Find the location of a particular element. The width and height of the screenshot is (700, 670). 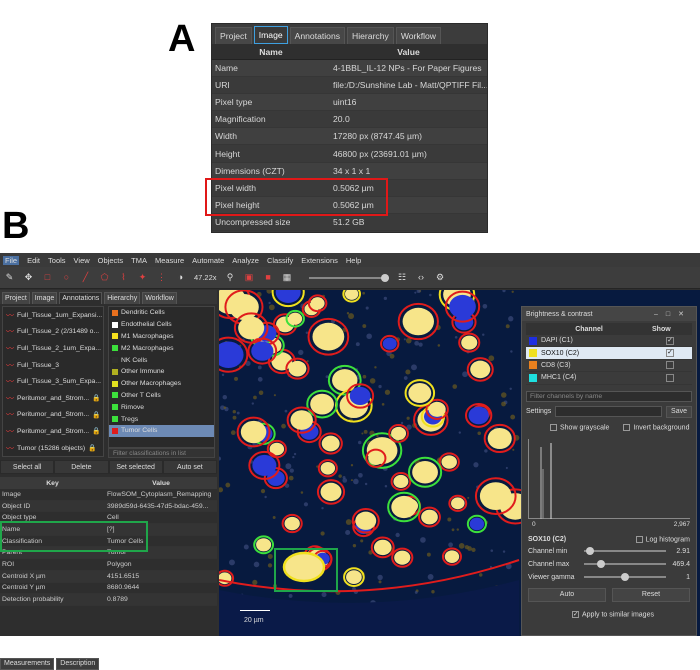

table-row: Magnification 20.0 is located at coordinates (349, 120).